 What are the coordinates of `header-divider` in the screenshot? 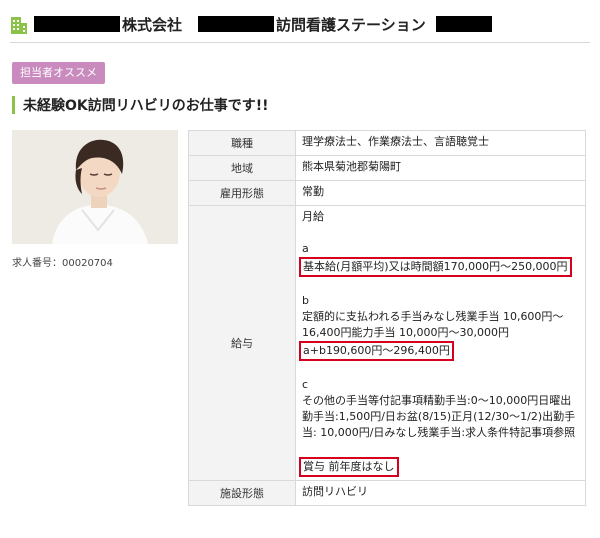 It's located at (300, 42).